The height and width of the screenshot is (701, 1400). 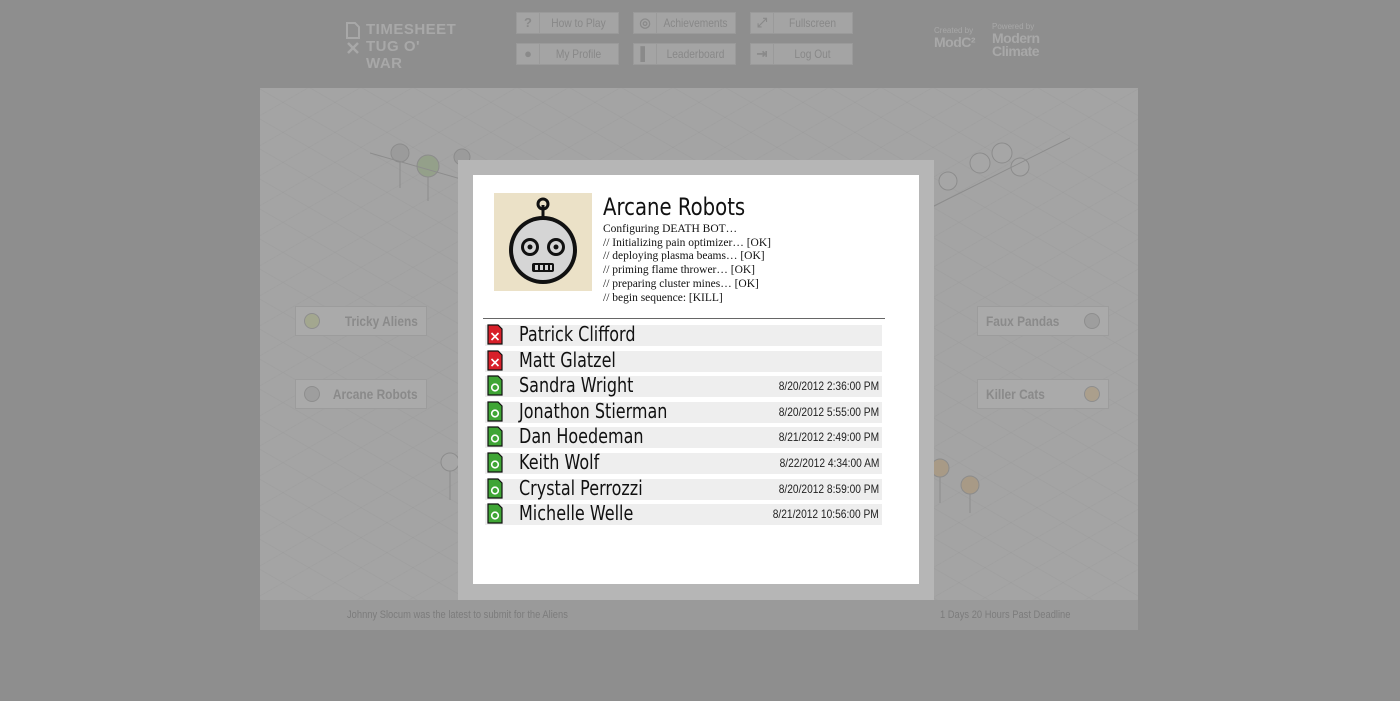 What do you see at coordinates (393, 55) in the screenshot?
I see `logo-line-2: TUG O' WAR` at bounding box center [393, 55].